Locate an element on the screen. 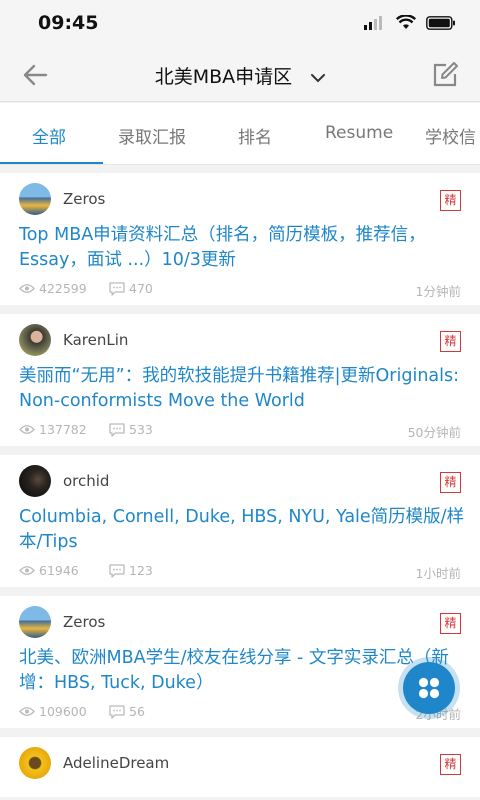 Image resolution: width=480 pixels, height=800 pixels. view-count-value: 422599 is located at coordinates (63, 288).